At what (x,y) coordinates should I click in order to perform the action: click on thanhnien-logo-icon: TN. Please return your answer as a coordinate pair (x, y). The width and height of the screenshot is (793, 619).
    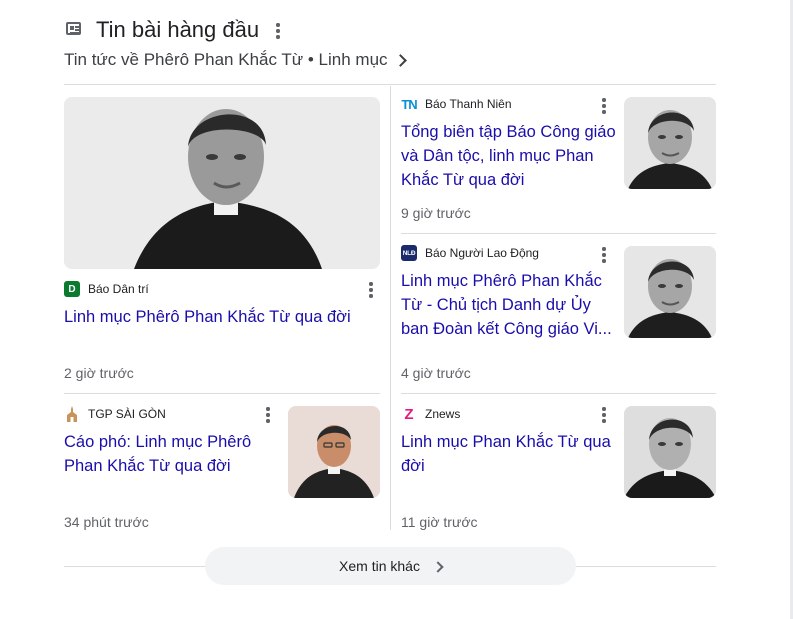
    Looking at the image, I should click on (409, 104).